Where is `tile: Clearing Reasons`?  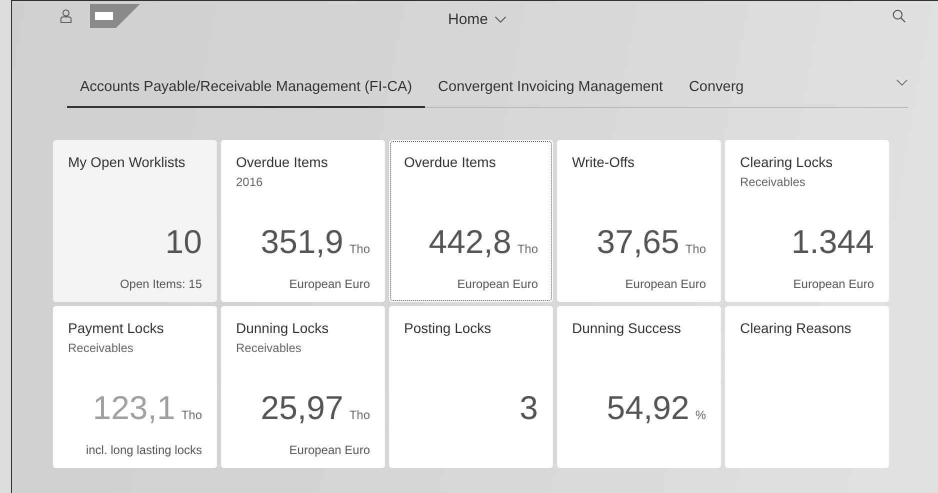
tile: Clearing Reasons is located at coordinates (807, 387).